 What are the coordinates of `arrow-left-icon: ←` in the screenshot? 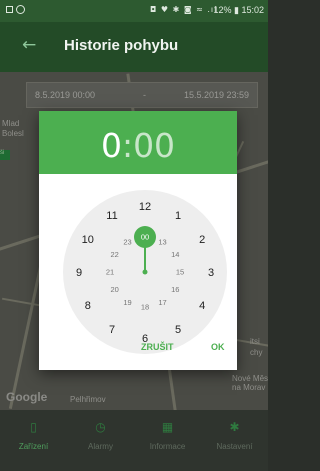 It's located at (29, 45).